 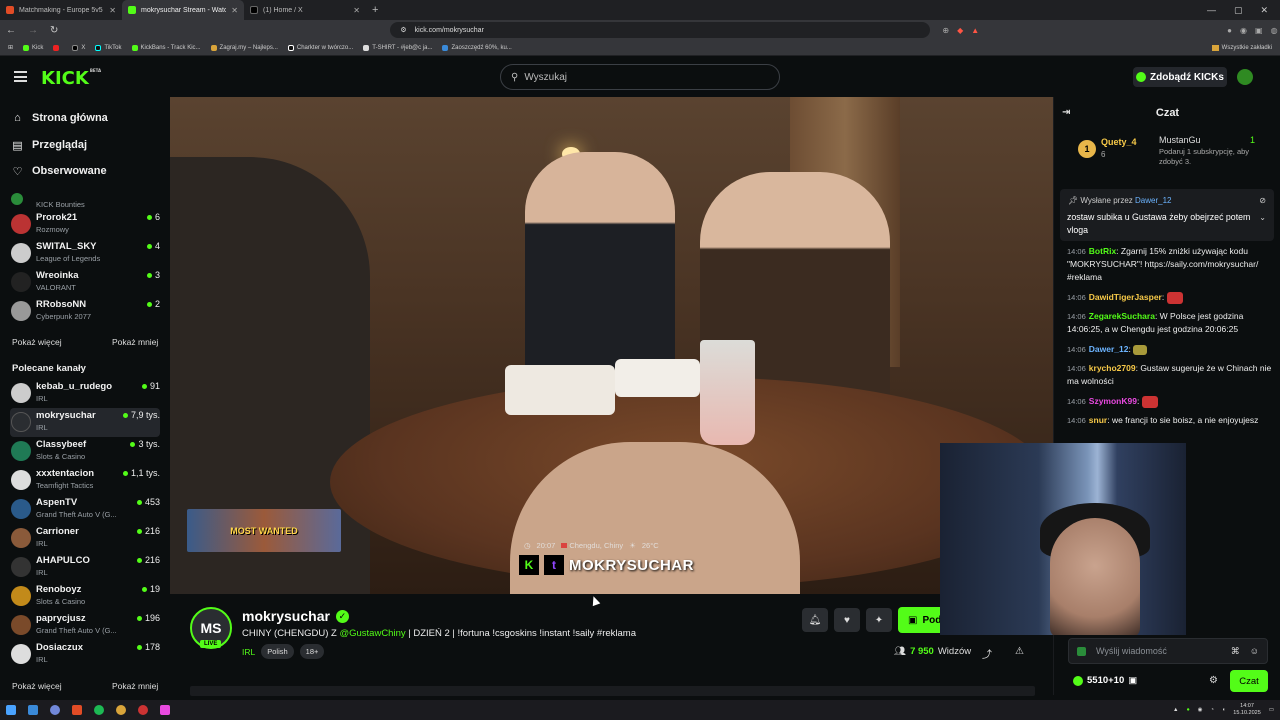 I want to click on recommended-channel: Dosiaczux IRL 178, so click(x=85, y=654).